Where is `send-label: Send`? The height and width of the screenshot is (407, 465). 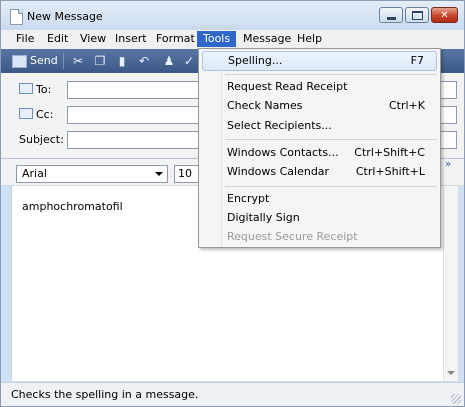 send-label: Send is located at coordinates (44, 60).